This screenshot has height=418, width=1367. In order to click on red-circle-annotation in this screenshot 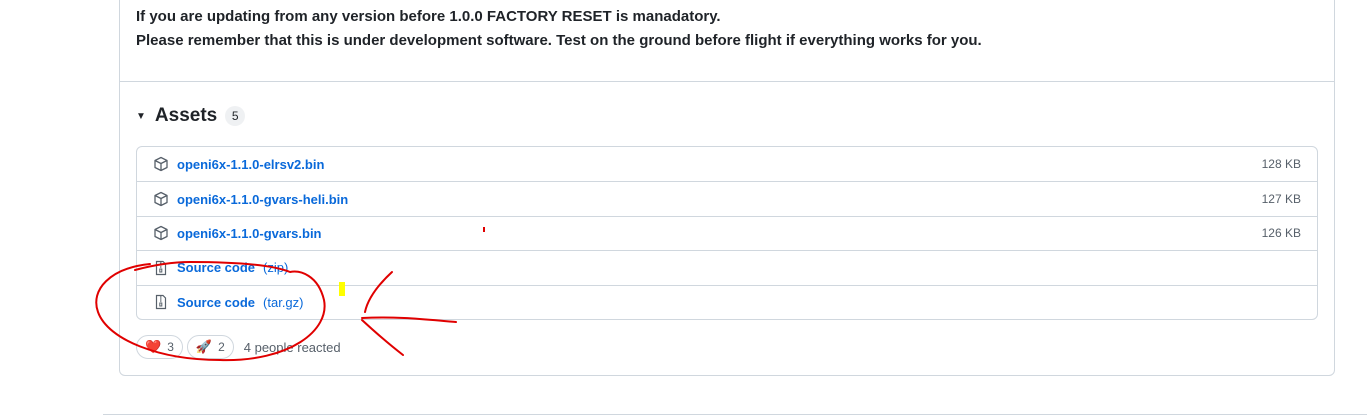, I will do `click(210, 311)`.